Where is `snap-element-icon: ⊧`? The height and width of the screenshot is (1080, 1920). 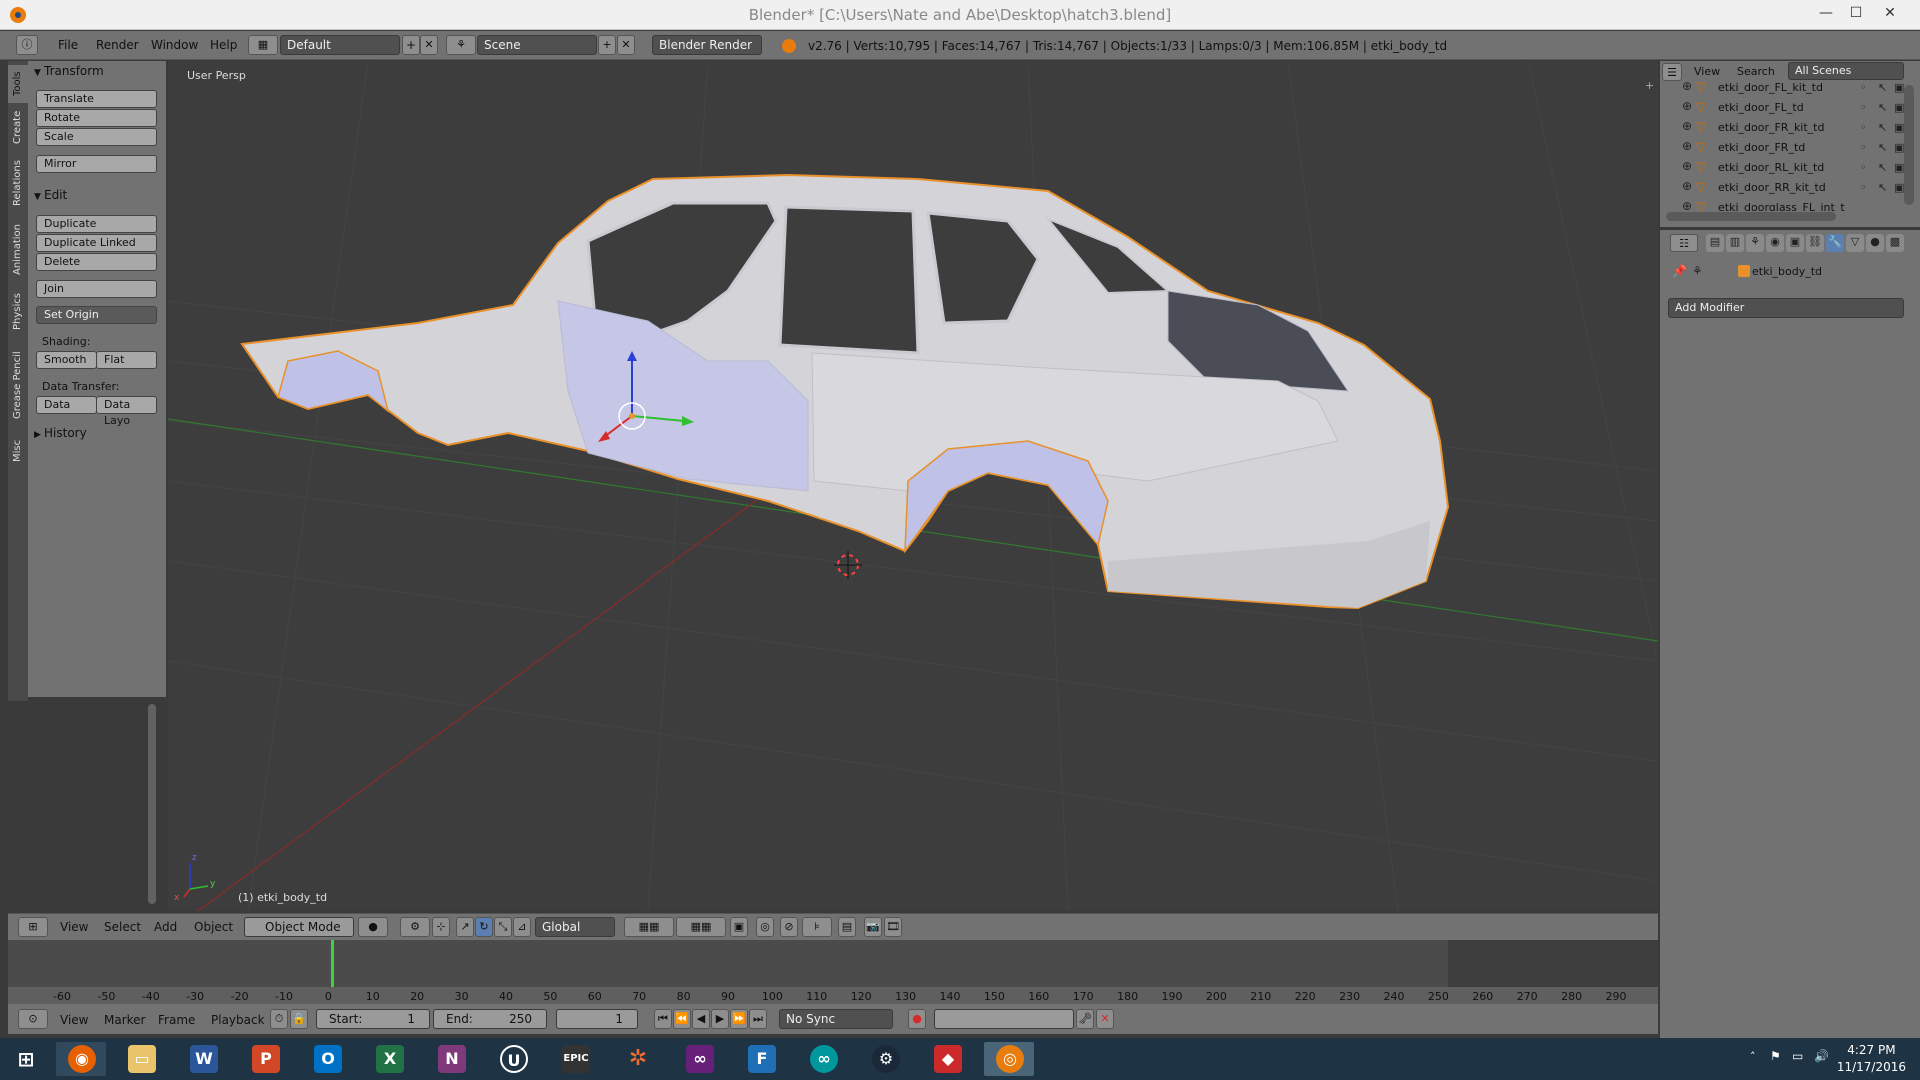 snap-element-icon: ⊧ is located at coordinates (817, 927).